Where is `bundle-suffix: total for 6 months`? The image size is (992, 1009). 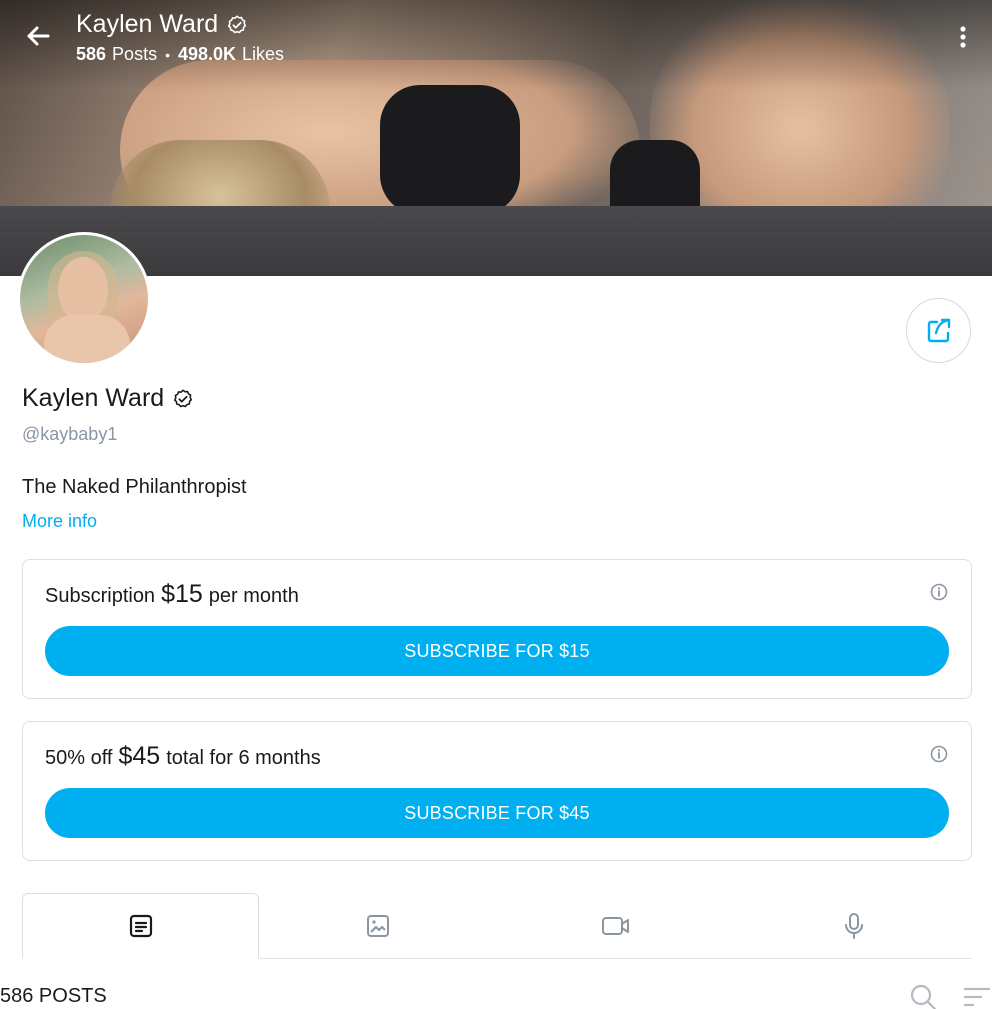
bundle-suffix: total for 6 months is located at coordinates (243, 758).